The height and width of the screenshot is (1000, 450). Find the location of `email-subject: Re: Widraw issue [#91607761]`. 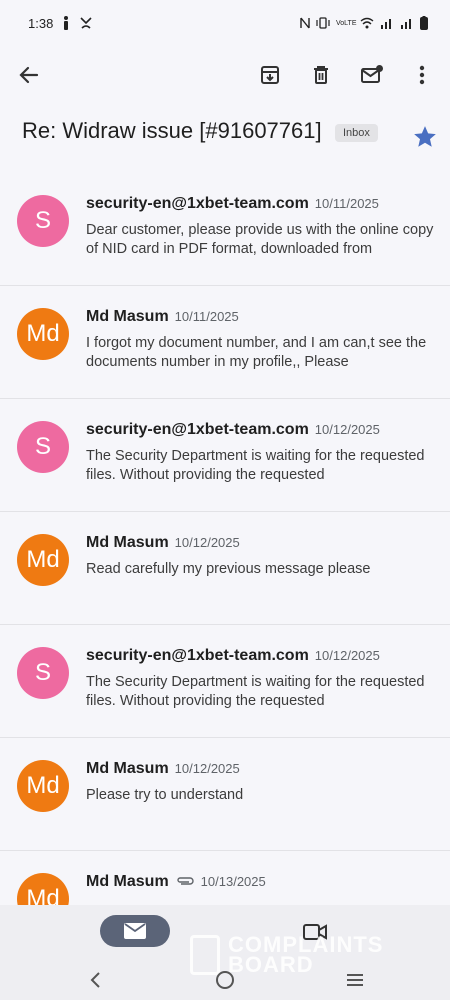

email-subject: Re: Widraw issue [#91607761] is located at coordinates (172, 130).